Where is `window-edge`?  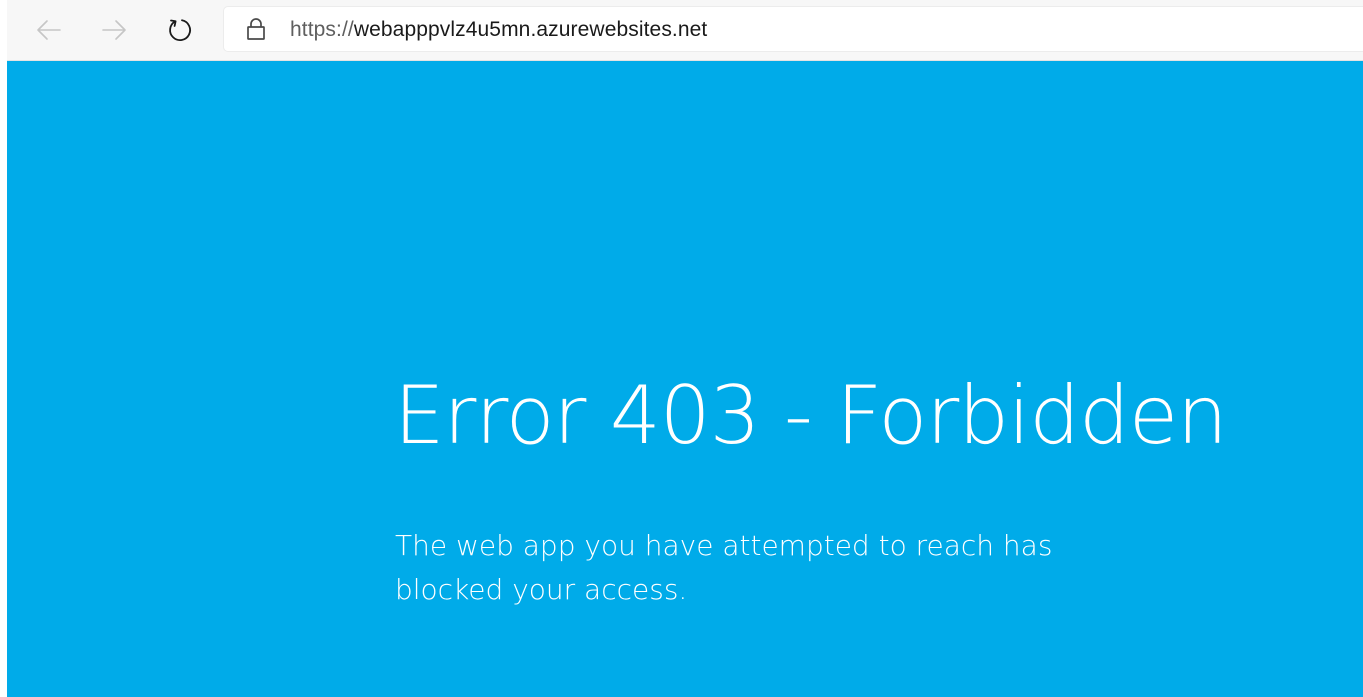
window-edge is located at coordinates (3, 348).